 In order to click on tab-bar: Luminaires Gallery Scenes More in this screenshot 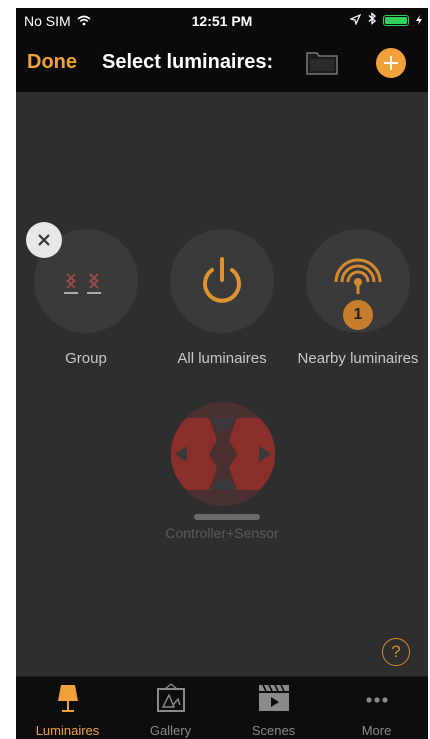, I will do `click(222, 707)`.